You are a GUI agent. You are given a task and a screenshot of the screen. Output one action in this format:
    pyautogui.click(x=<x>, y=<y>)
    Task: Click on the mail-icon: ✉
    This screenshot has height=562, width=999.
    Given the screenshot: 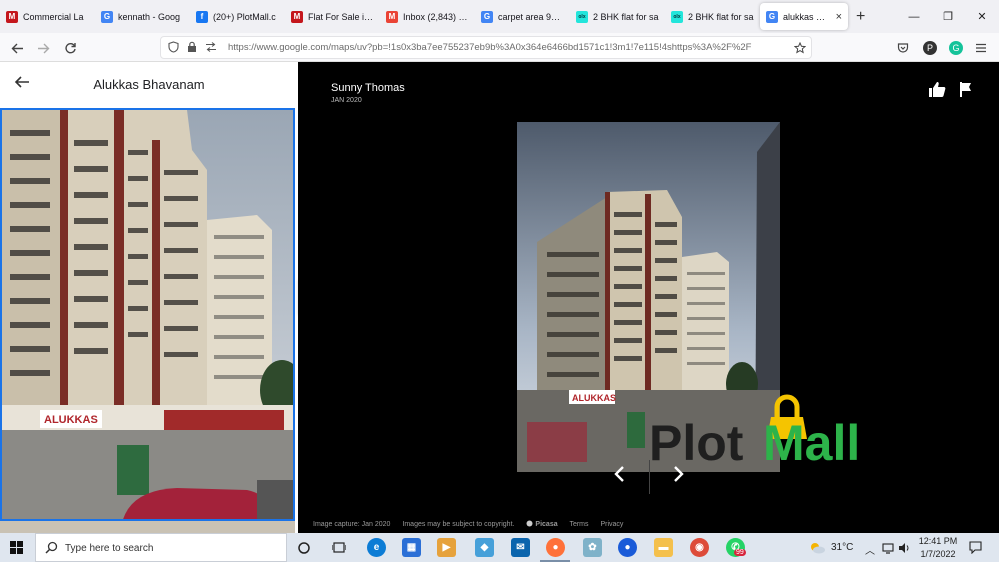 What is the action you would take?
    pyautogui.click(x=520, y=547)
    